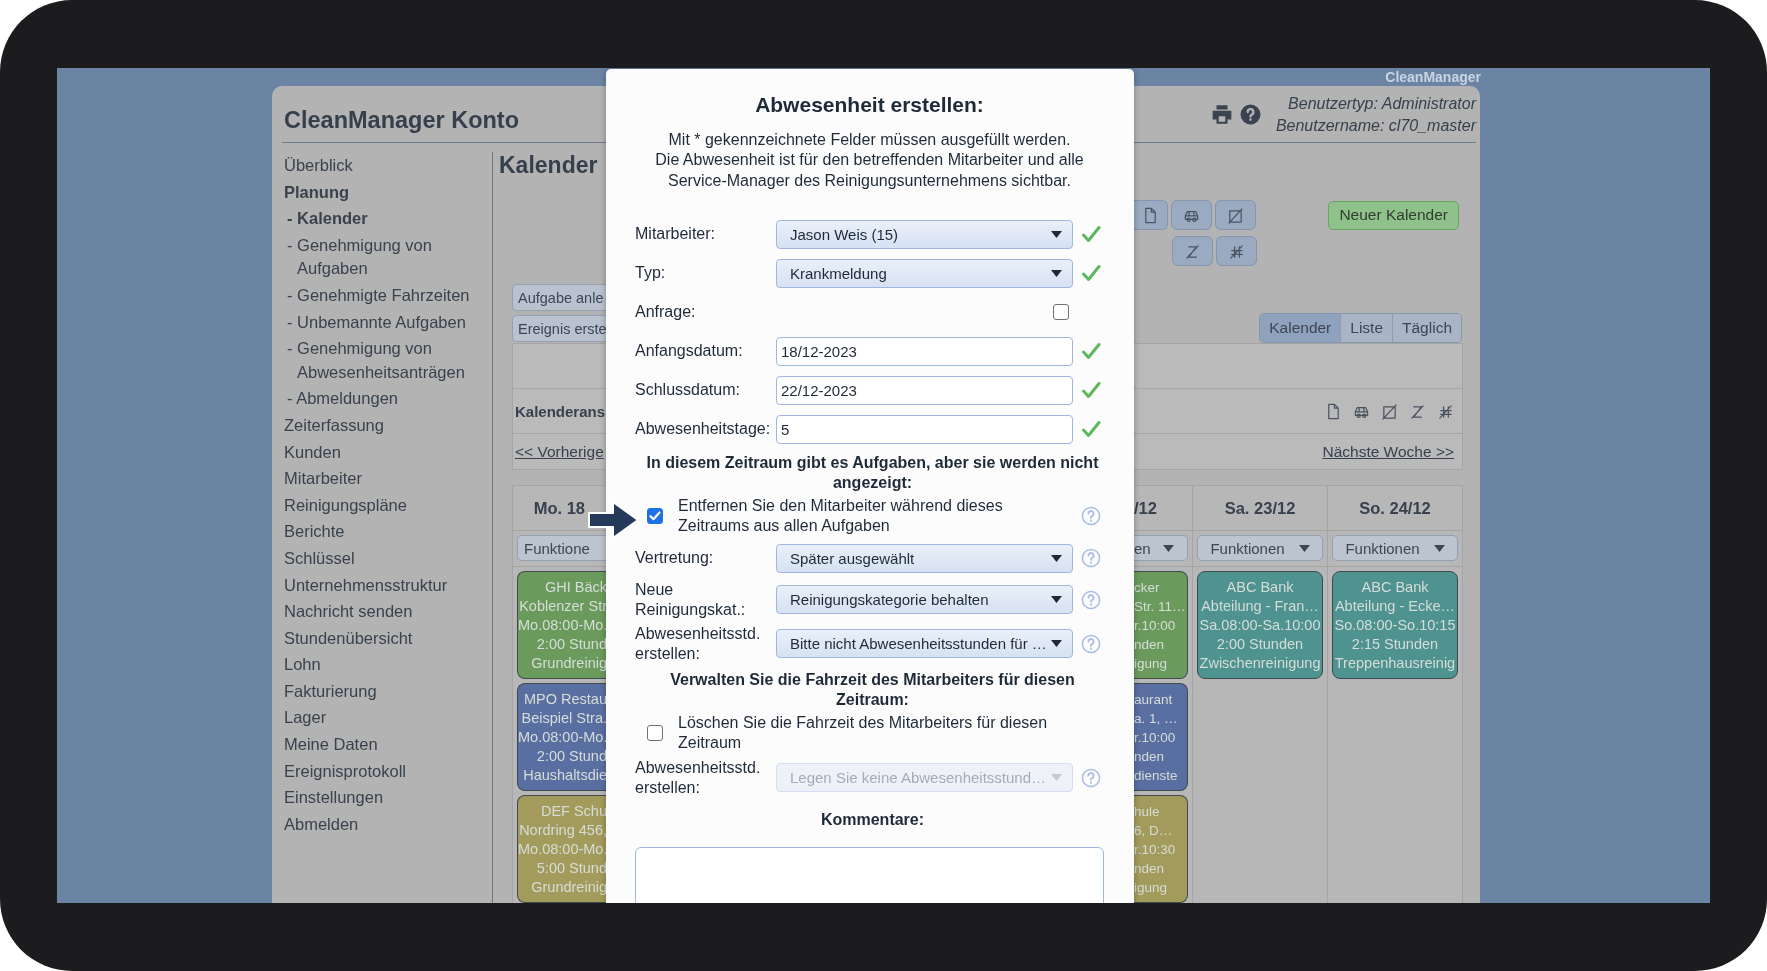  I want to click on sidebar-item: Fakturierung, so click(384, 691).